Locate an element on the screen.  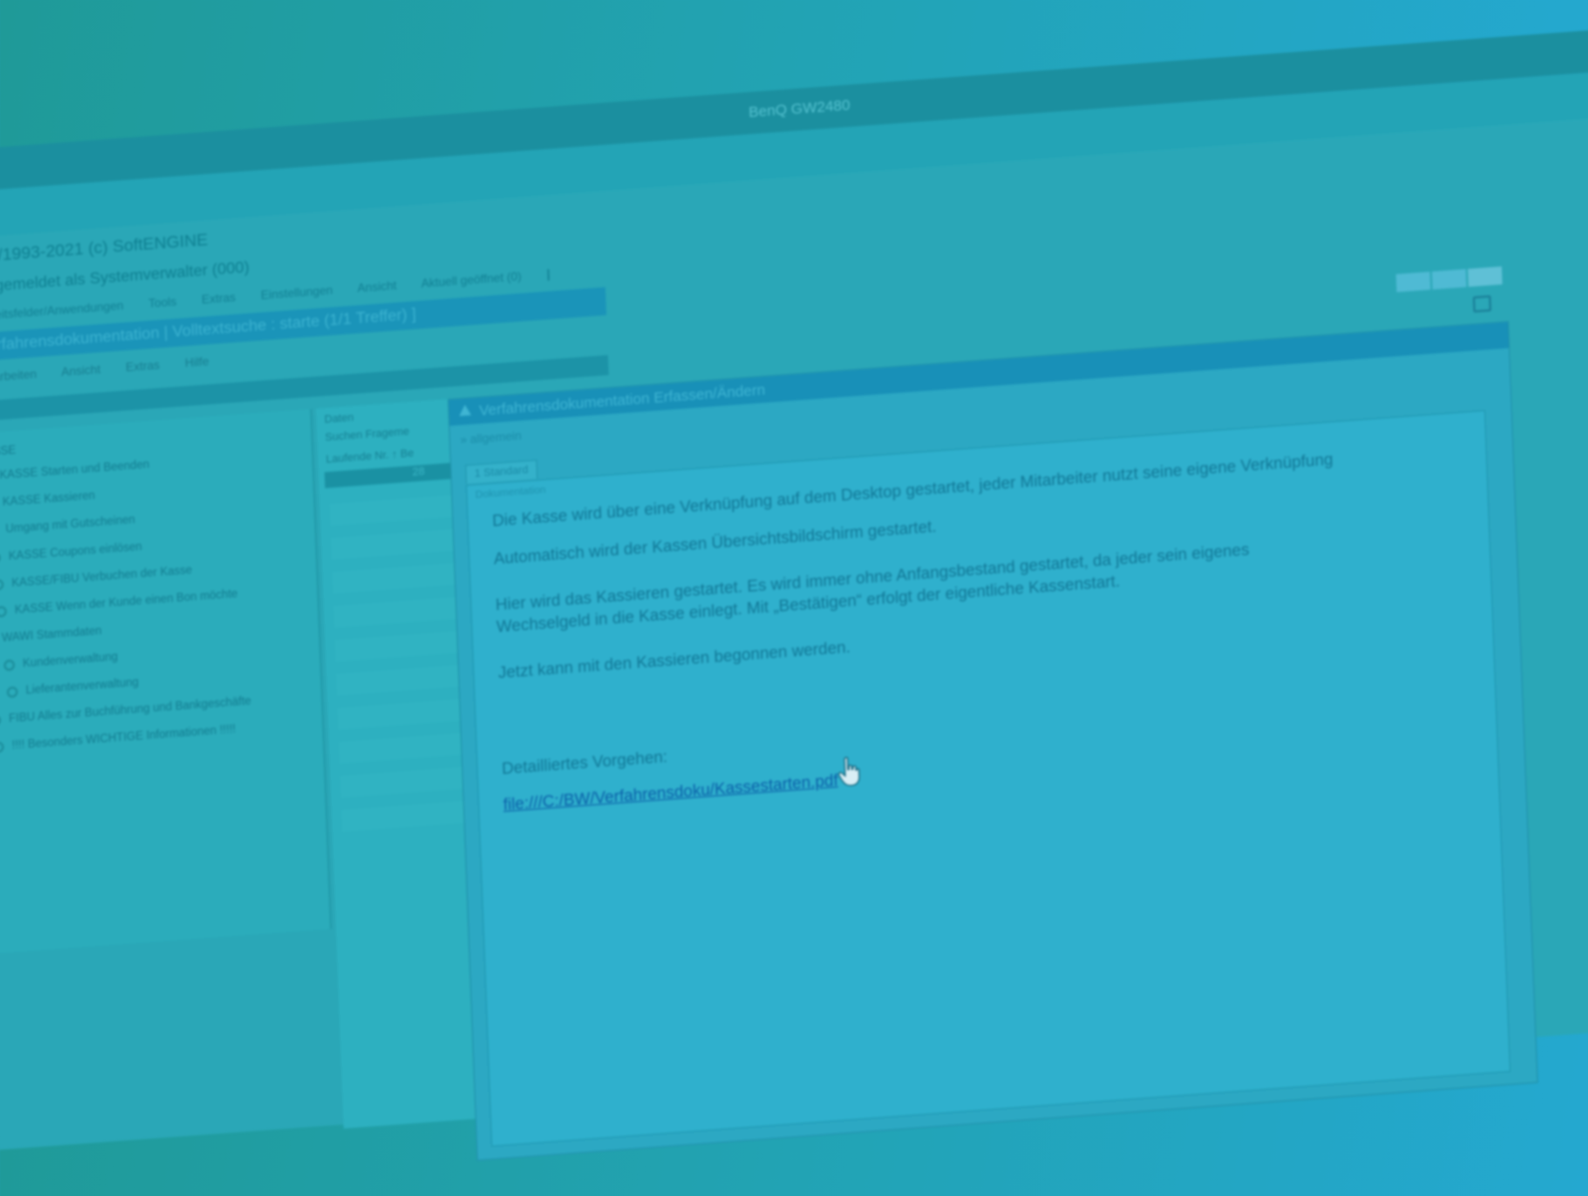
tree-item: KASSE Kassieren is located at coordinates (47, 500).